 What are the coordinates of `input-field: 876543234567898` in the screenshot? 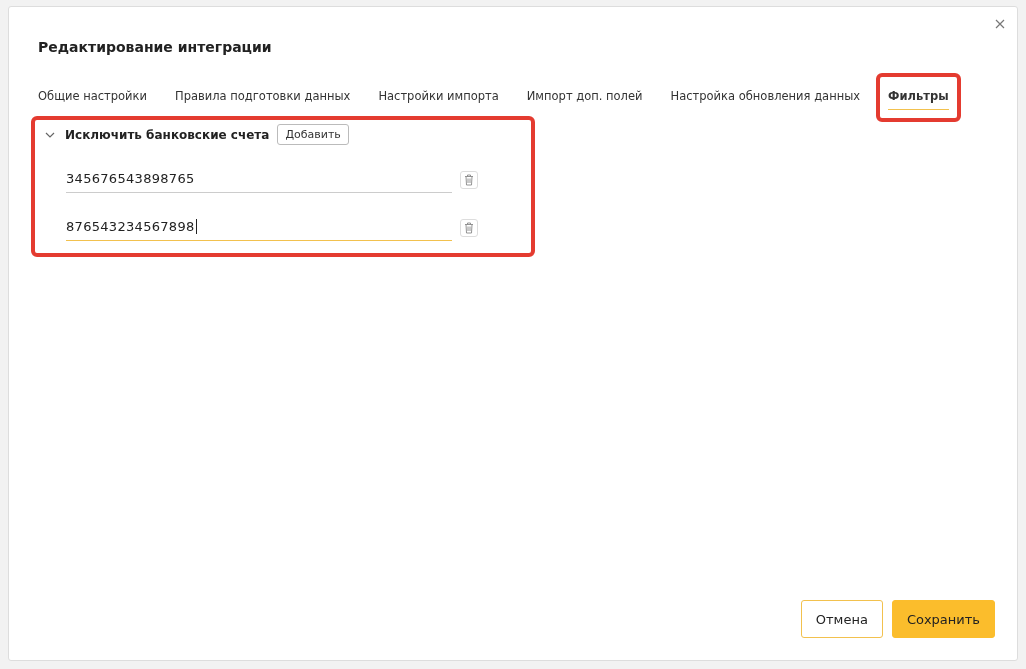 It's located at (259, 228).